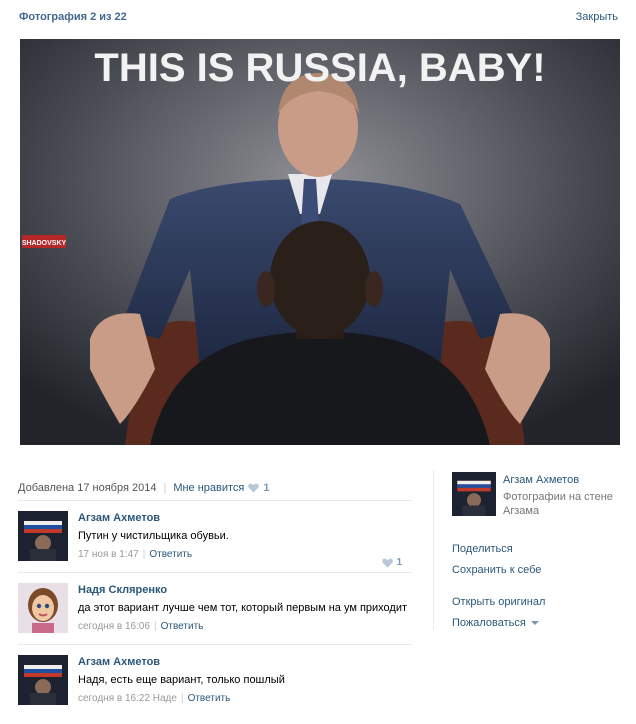 The height and width of the screenshot is (724, 636). I want to click on comment-footer: сегодня в 16:22 Наде | Ответить, so click(154, 698).